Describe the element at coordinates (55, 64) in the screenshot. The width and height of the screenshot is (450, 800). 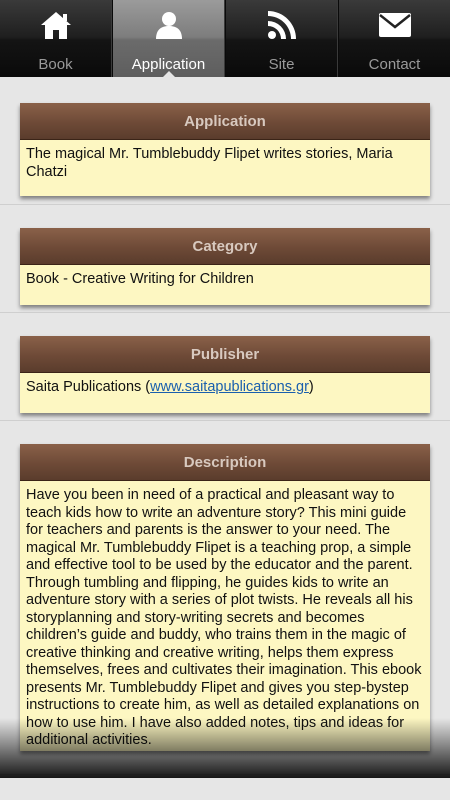
I see `tab-book-label: Book` at that location.